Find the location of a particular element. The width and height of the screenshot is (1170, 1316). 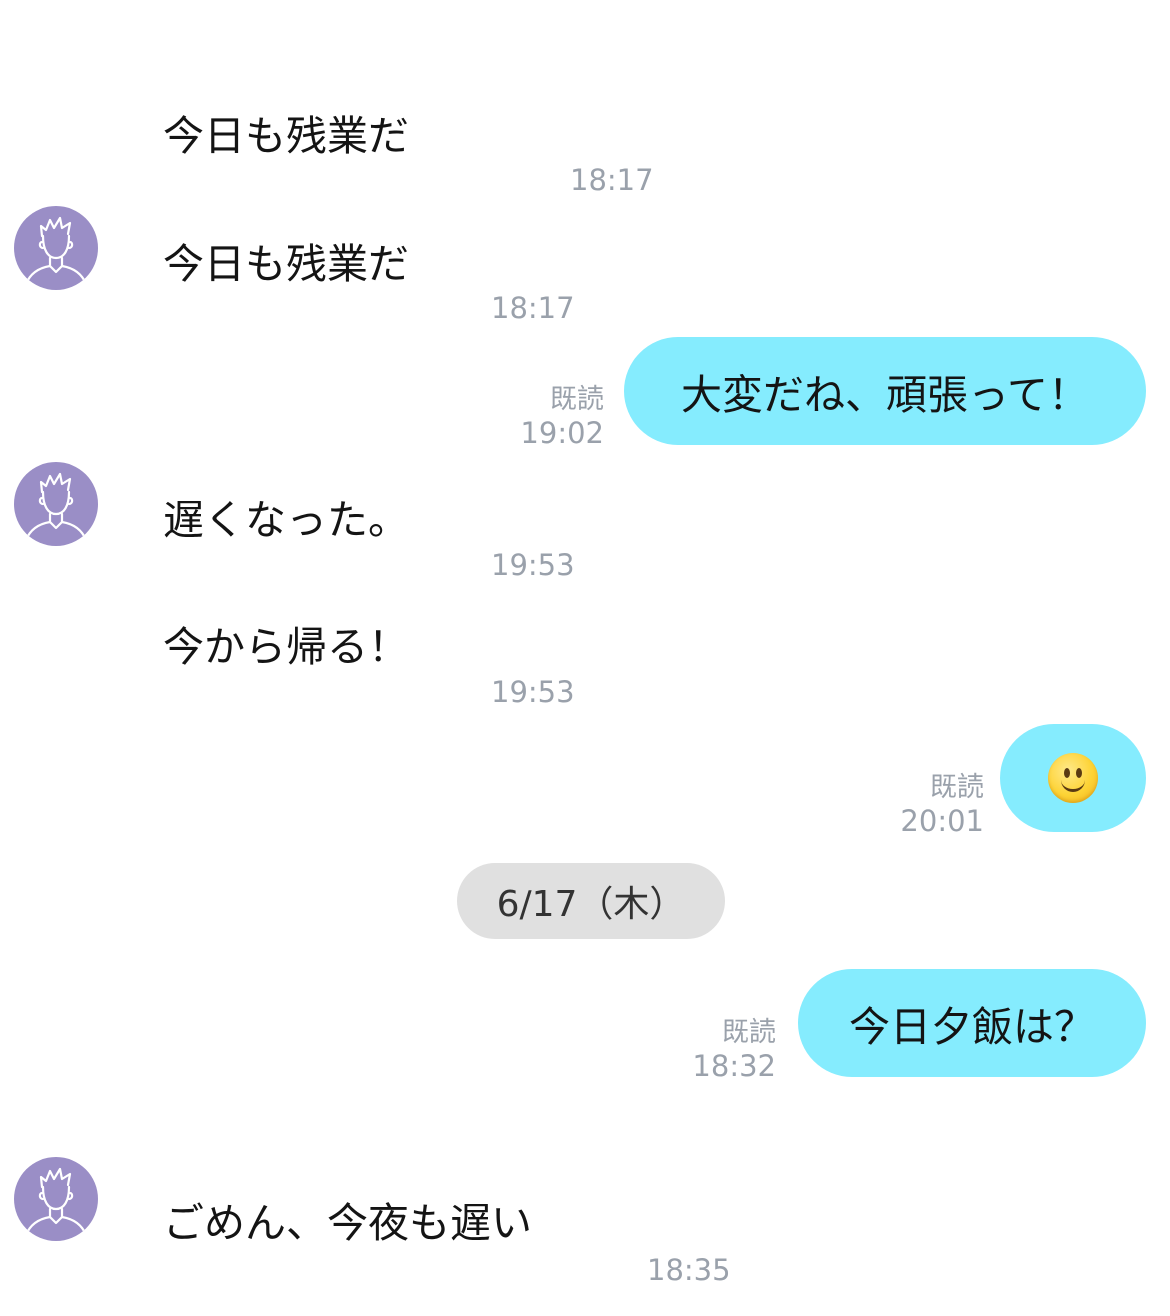

date-separator: 6/17（木） is located at coordinates (591, 901).